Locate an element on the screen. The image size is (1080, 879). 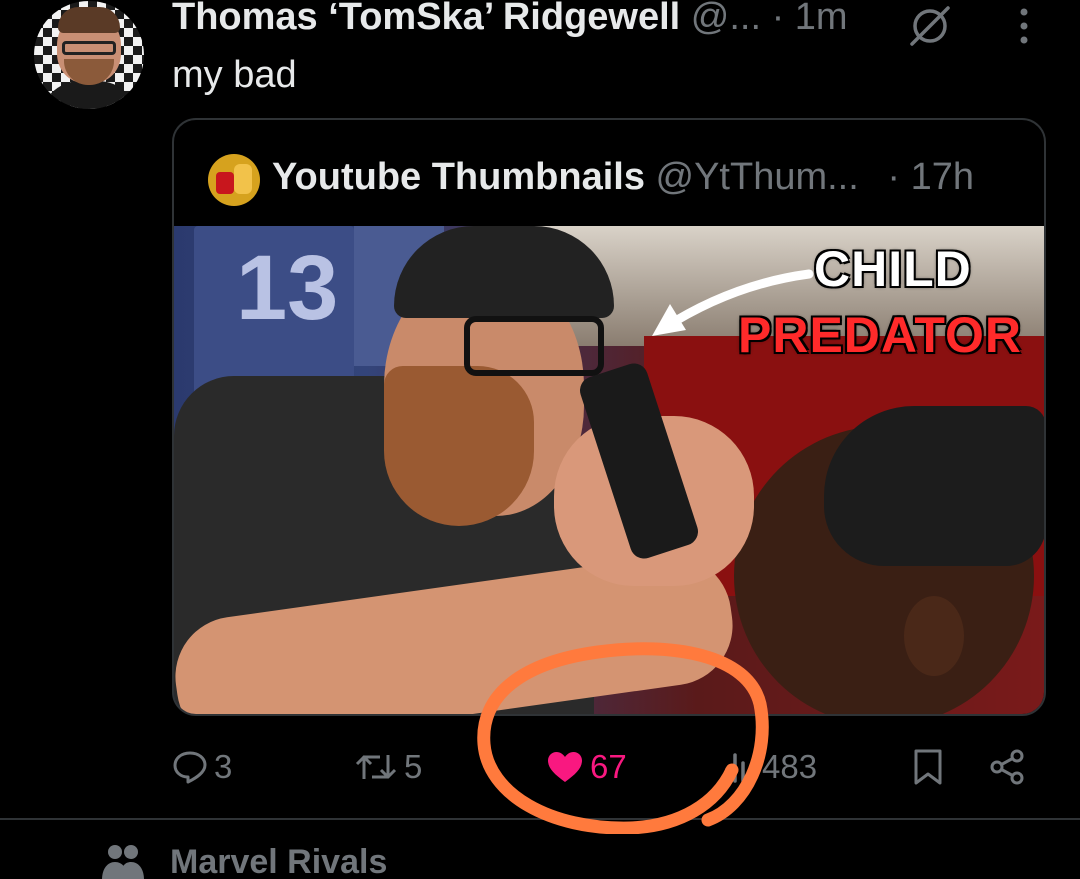
quote-time: · 17h is located at coordinates (930, 177).